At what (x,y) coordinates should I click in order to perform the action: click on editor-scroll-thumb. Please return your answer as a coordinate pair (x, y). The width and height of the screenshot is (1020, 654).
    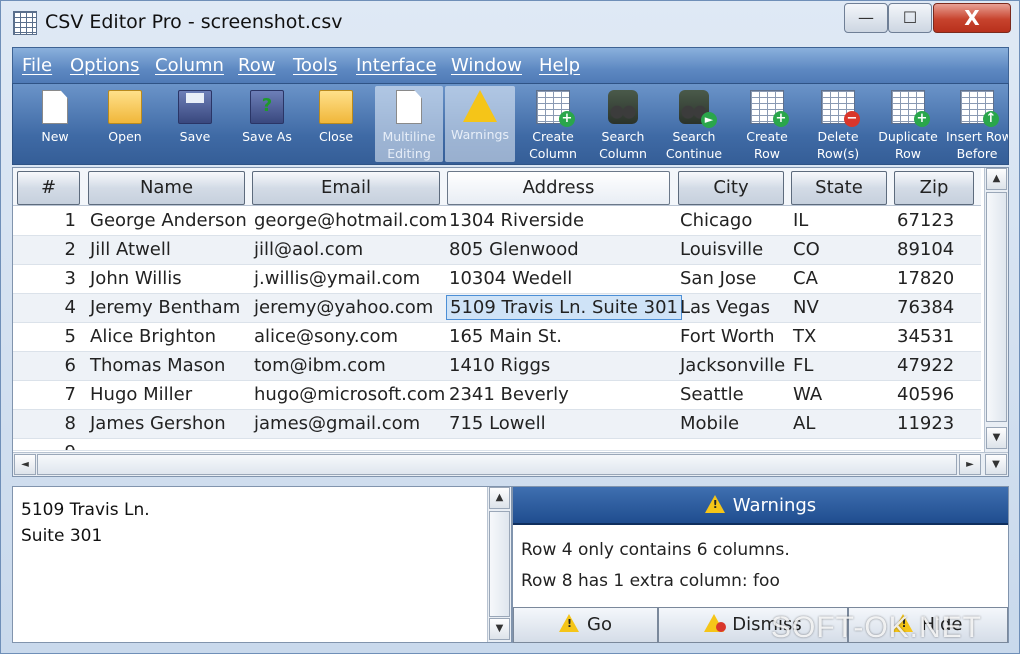
    Looking at the image, I should click on (499, 564).